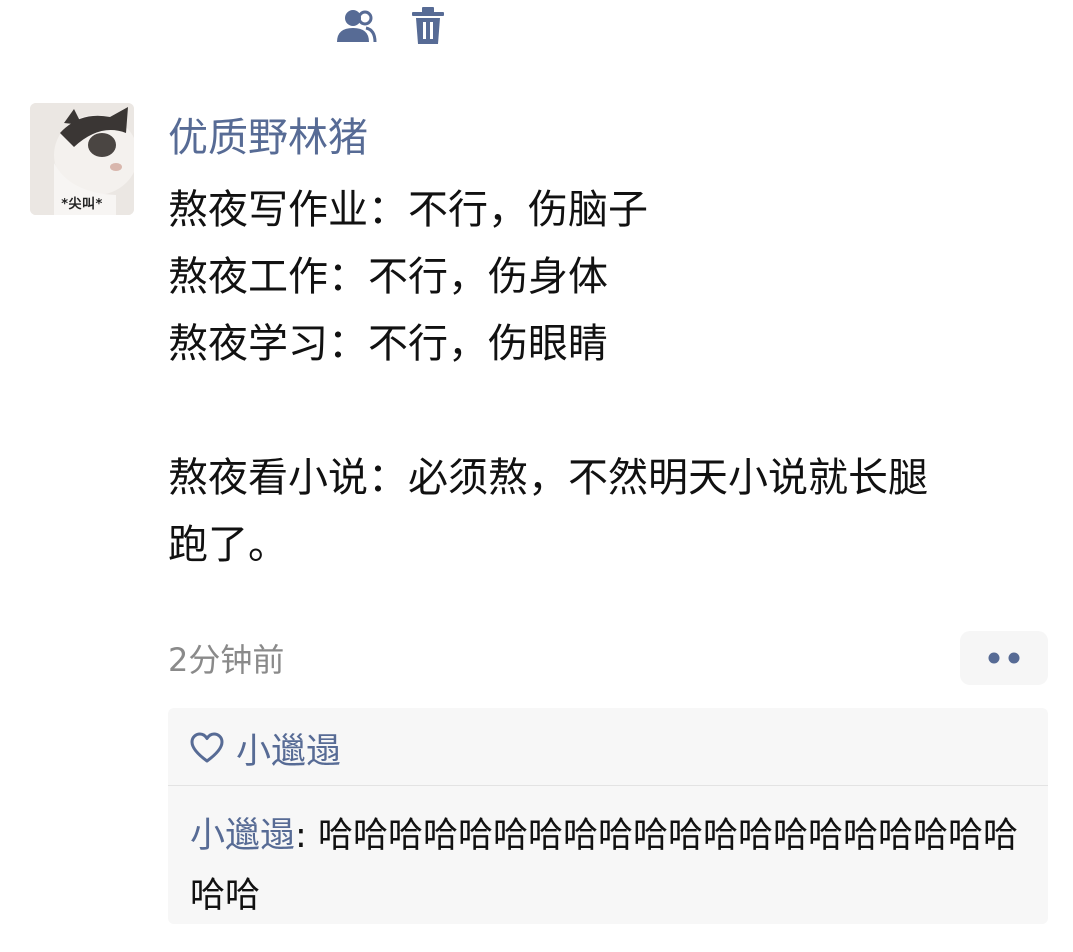 The image size is (1073, 952). I want to click on post-content-line: 熬夜学习：不行，伤眼睛, so click(388, 344).